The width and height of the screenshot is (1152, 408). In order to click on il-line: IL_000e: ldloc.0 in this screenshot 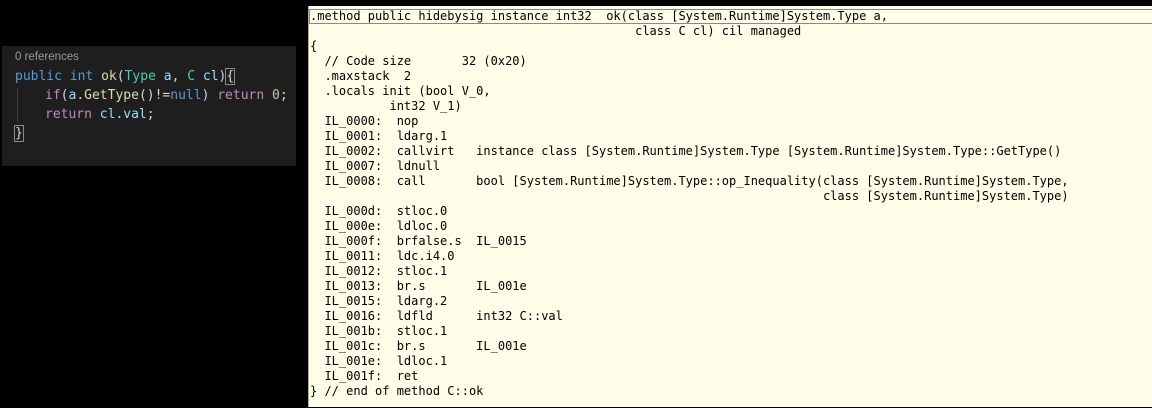, I will do `click(379, 226)`.